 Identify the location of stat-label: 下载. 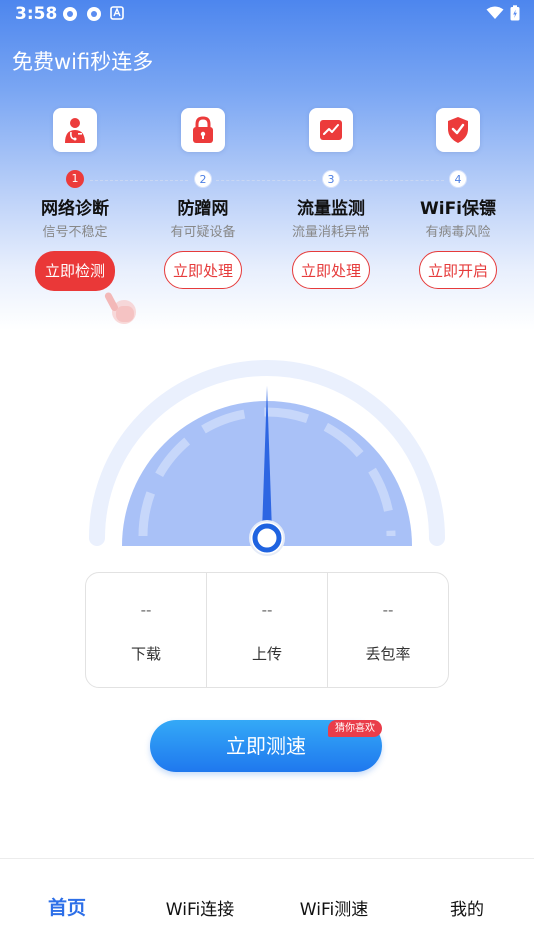
(145, 654).